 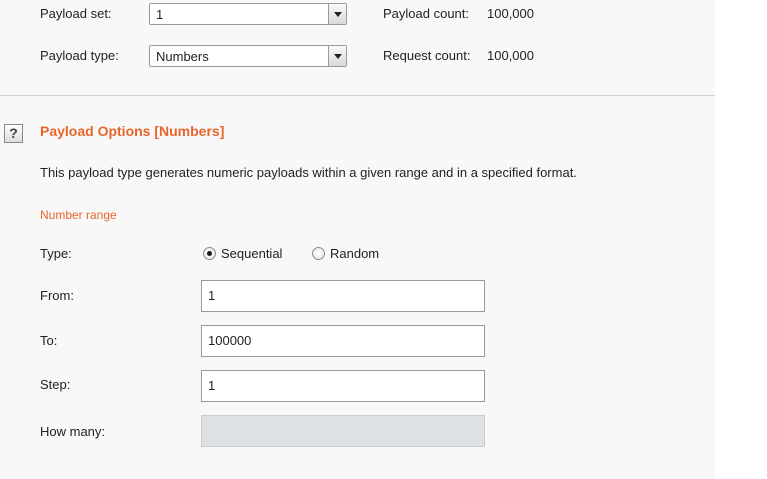 I want to click on to-field: 100000, so click(x=343, y=341).